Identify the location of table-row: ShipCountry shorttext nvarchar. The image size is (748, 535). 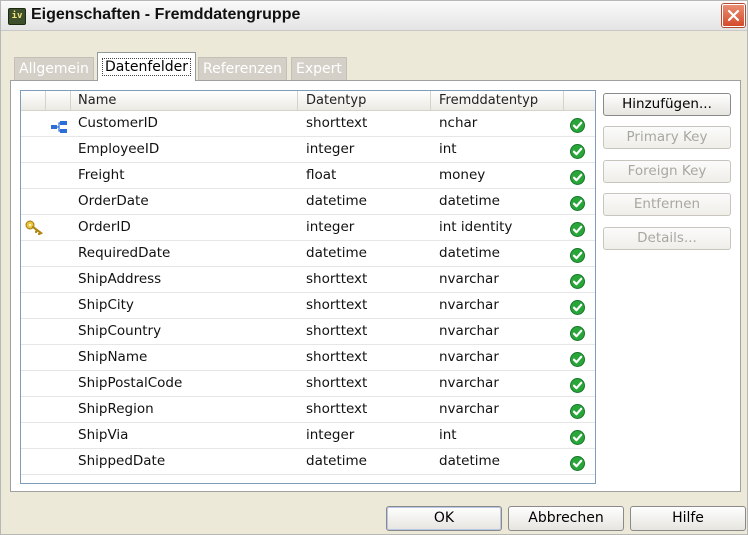
(308, 331).